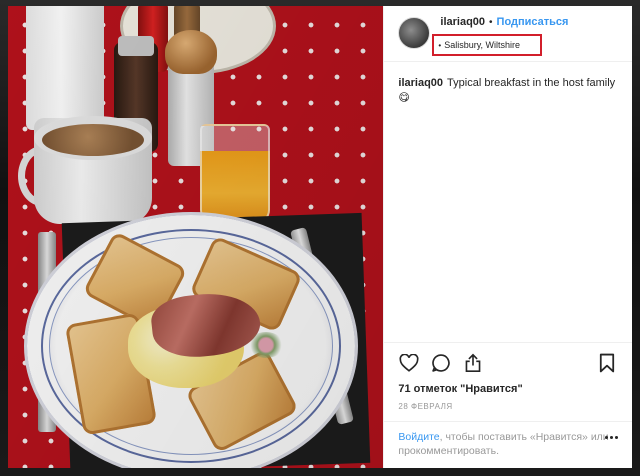  What do you see at coordinates (482, 45) in the screenshot?
I see `location-link: Salisbury, Wiltshire` at bounding box center [482, 45].